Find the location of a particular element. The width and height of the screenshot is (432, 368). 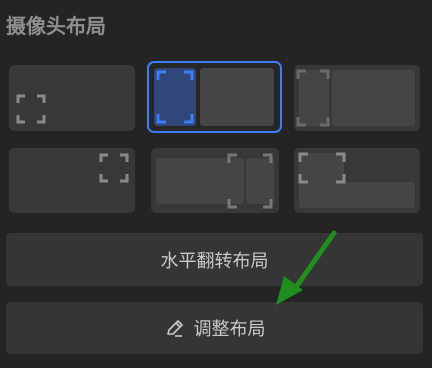

edit-pen-icon is located at coordinates (175, 328).